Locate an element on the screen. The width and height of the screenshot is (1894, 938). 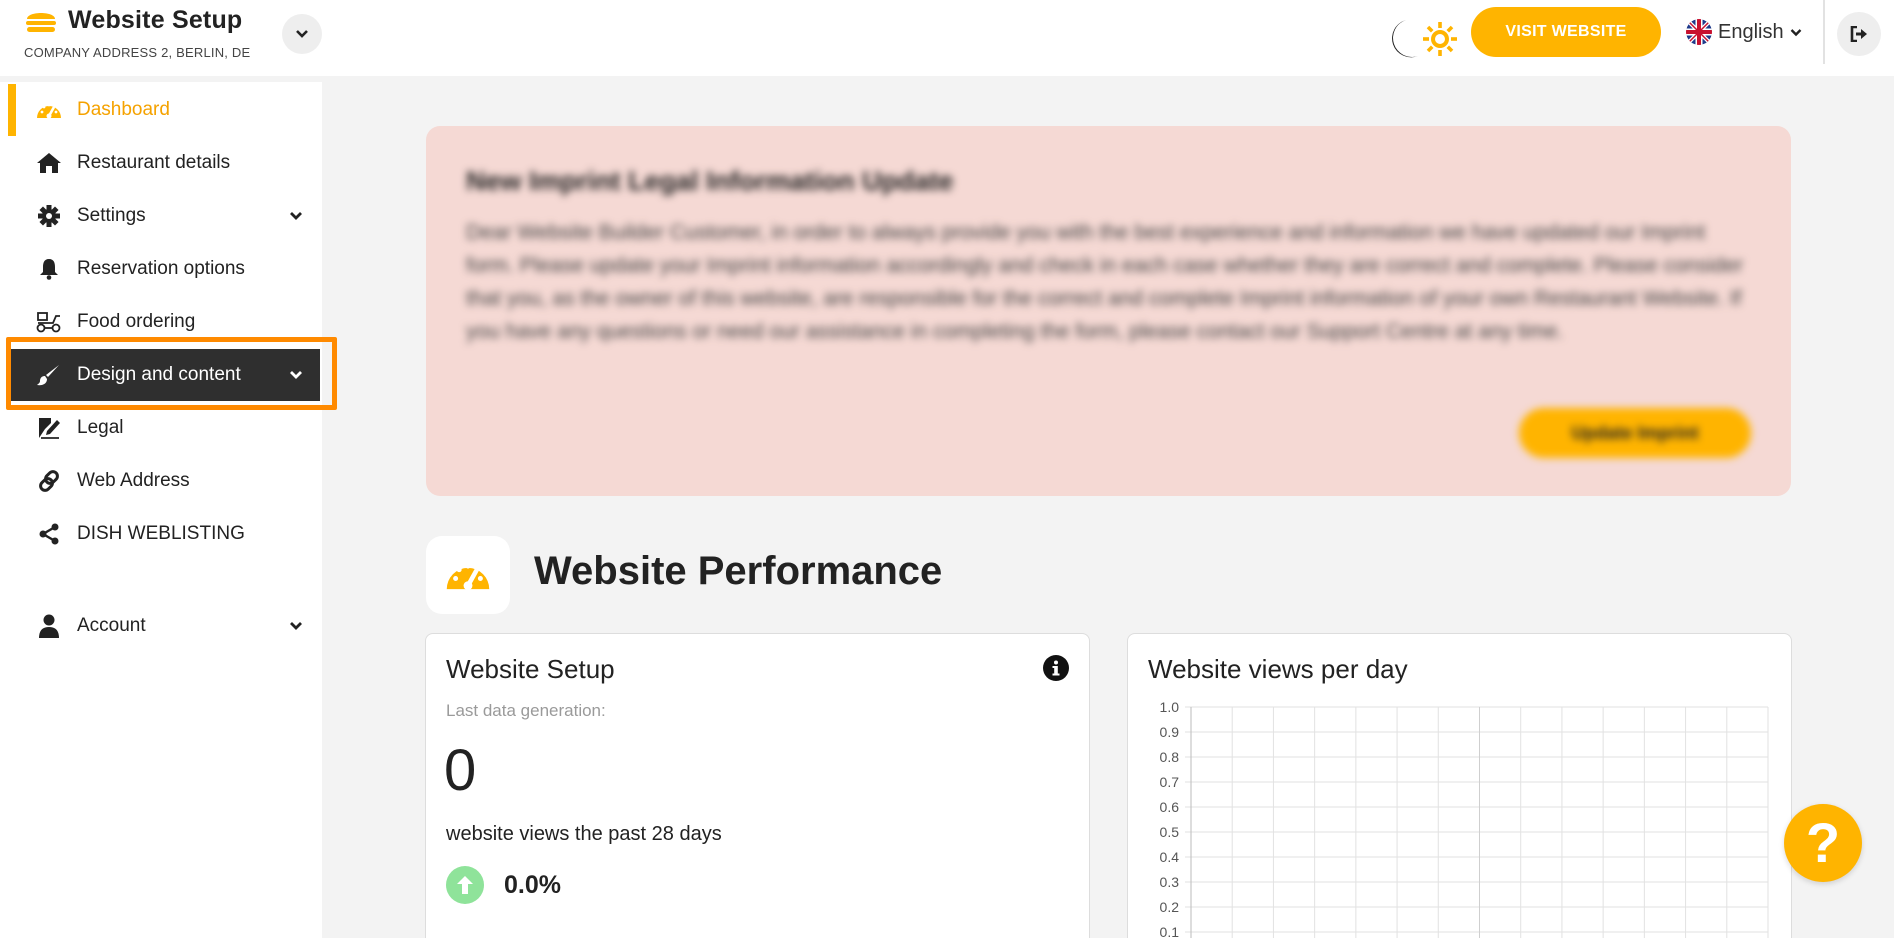
language-selector: English is located at coordinates (1744, 32).